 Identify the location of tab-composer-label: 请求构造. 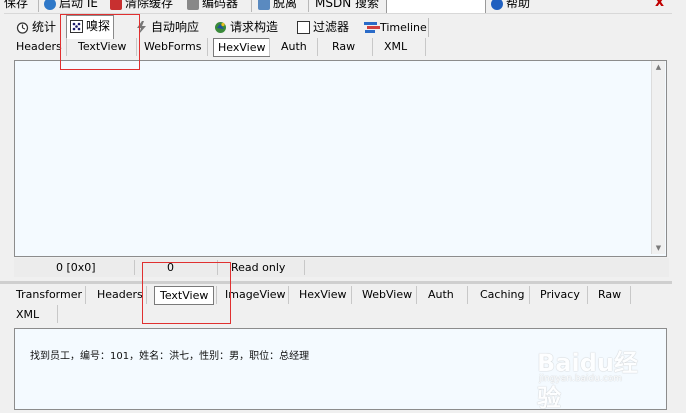
(254, 27).